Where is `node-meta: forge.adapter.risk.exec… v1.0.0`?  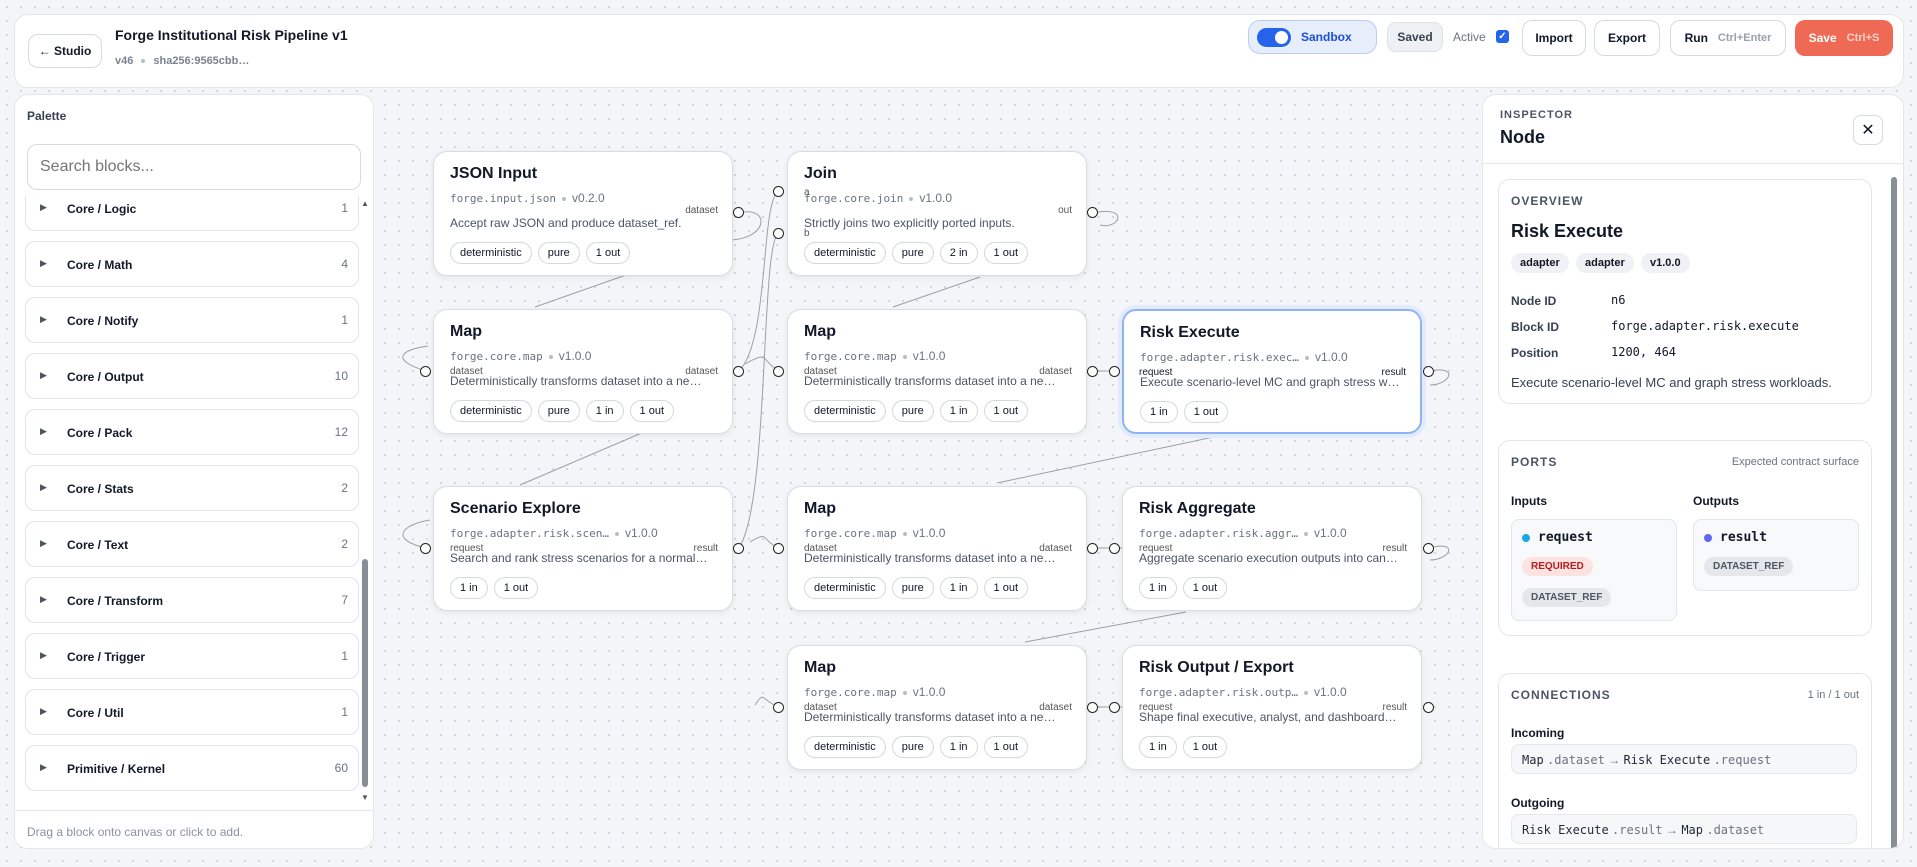 node-meta: forge.adapter.risk.exec… v1.0.0 is located at coordinates (1244, 357).